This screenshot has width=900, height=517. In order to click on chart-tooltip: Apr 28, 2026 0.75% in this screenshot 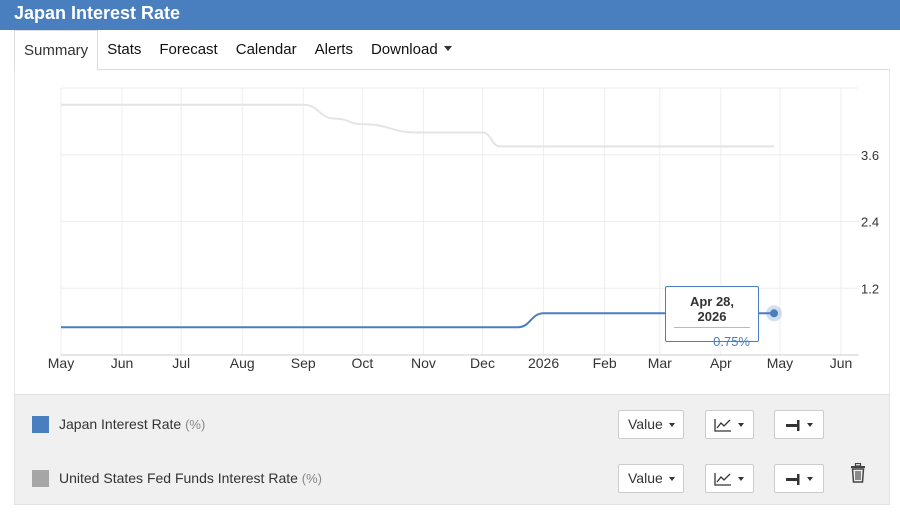, I will do `click(712, 317)`.